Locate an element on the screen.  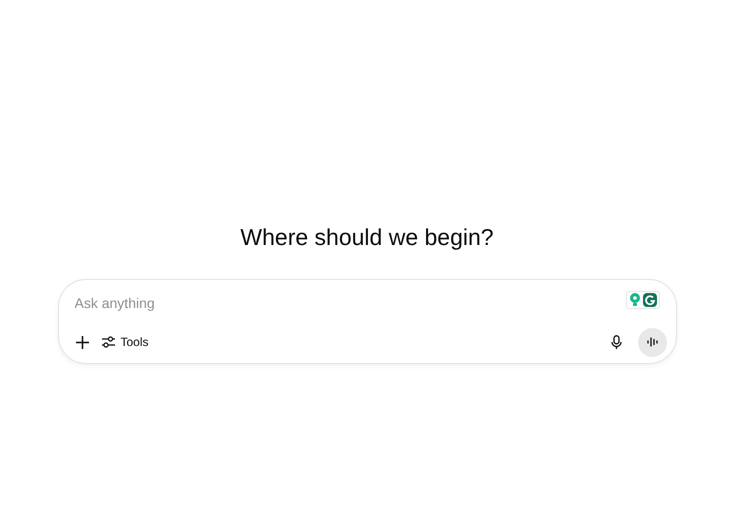
extension-badge is located at coordinates (643, 300).